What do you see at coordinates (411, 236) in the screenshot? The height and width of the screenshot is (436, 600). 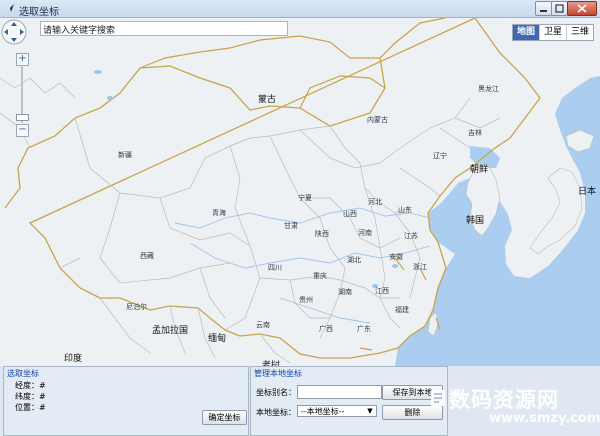 I see `map-label-jiangsu: 江苏` at bounding box center [411, 236].